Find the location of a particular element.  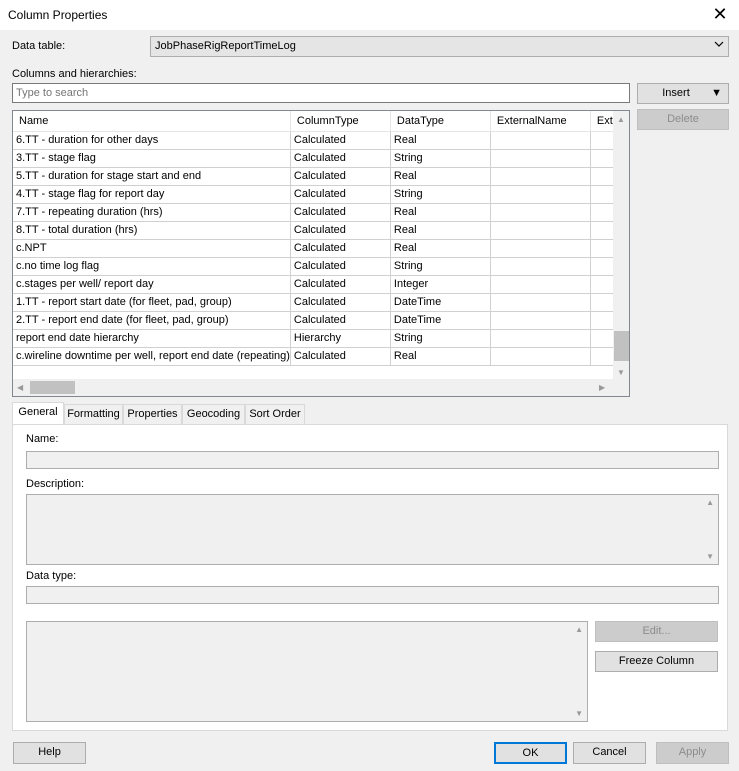

chevron-down-icon is located at coordinates (719, 45).